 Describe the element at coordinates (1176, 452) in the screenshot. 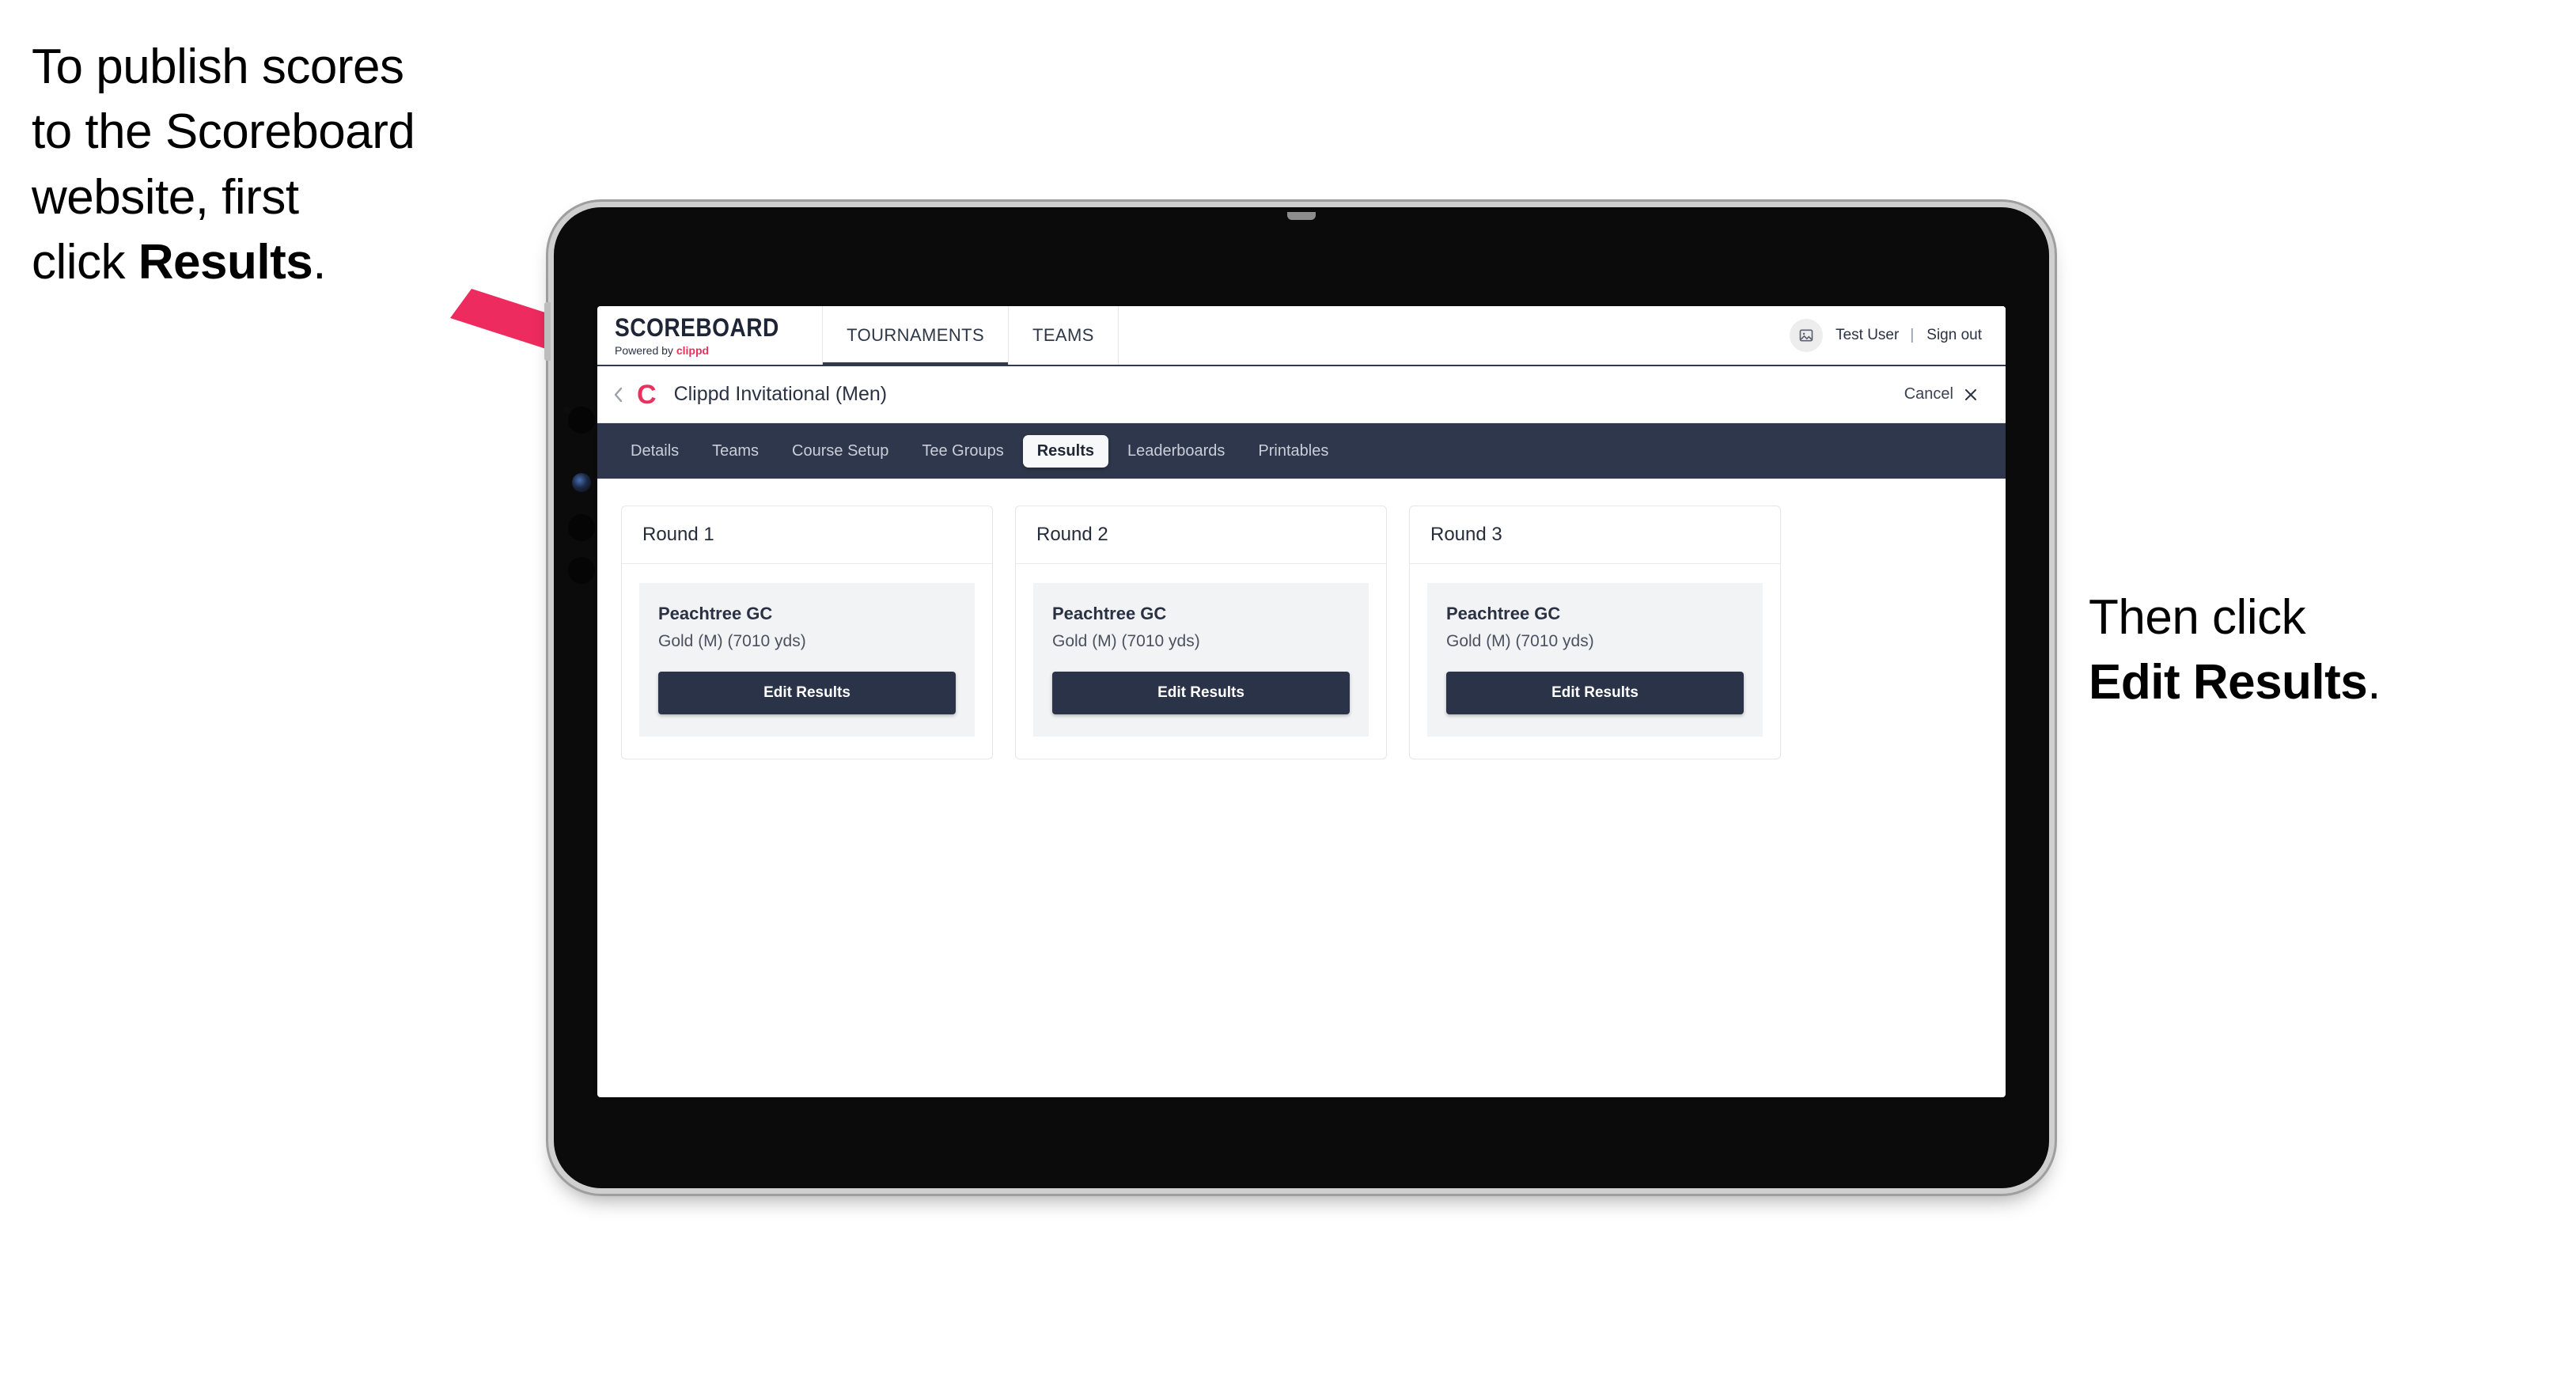

I see `tab-leaderboards: Leaderboards` at that location.